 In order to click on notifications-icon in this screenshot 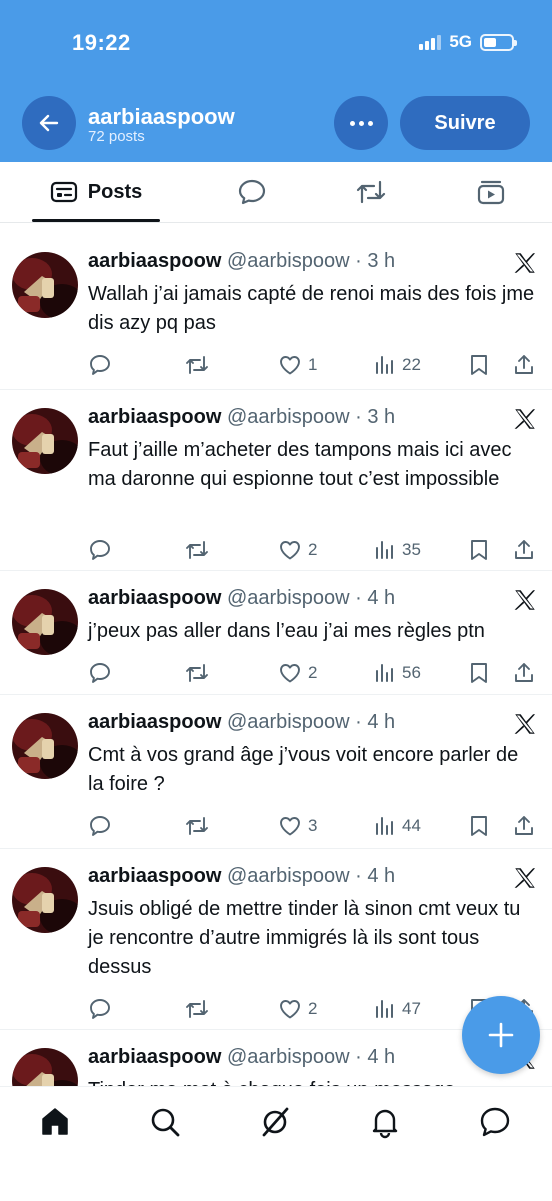, I will do `click(385, 1124)`.